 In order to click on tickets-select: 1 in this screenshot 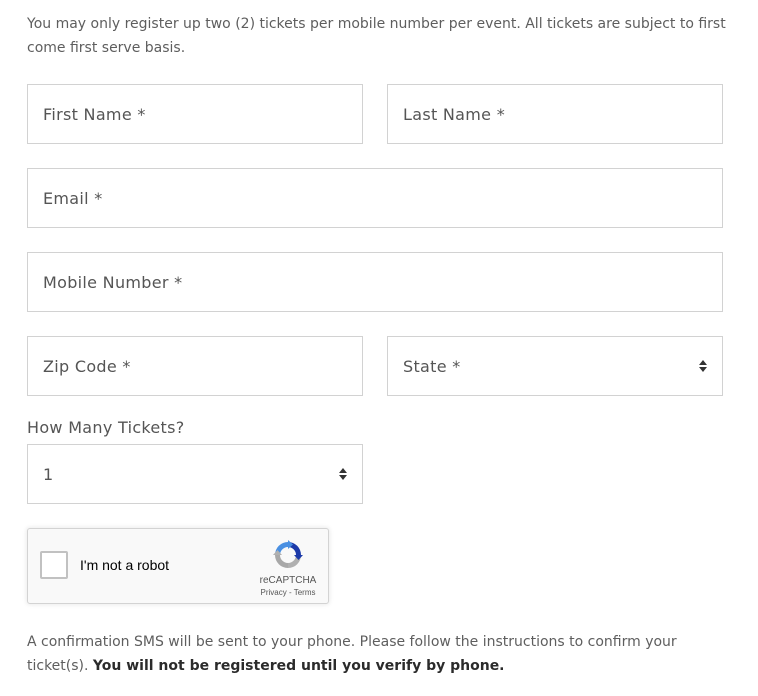, I will do `click(195, 474)`.